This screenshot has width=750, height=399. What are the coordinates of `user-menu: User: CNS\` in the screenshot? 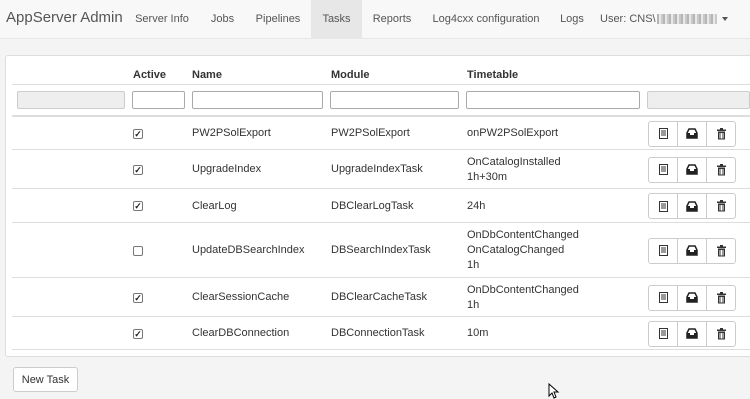 It's located at (670, 19).